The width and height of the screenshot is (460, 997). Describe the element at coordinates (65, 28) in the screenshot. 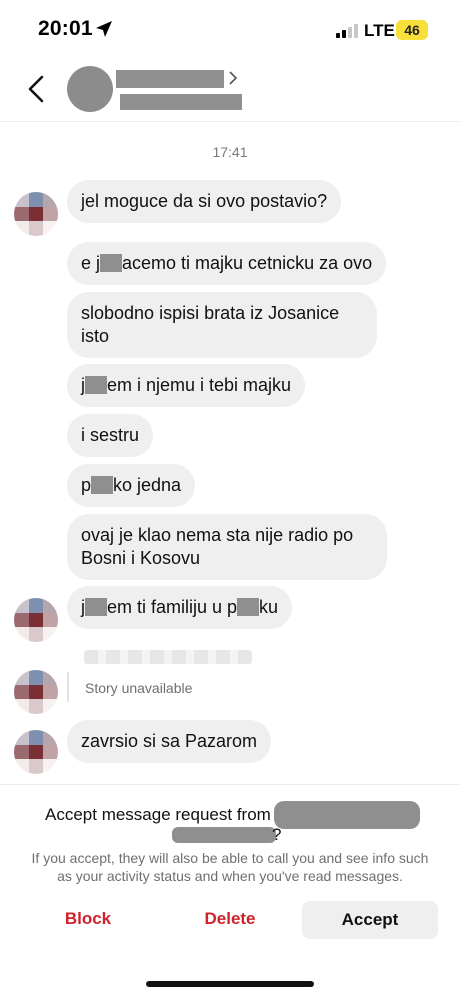

I see `status-time: 20:01` at that location.